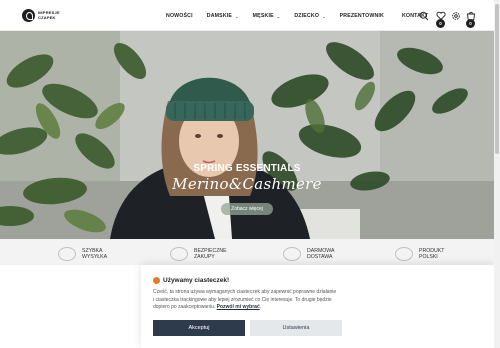  I want to click on wishlist-count-badge: 0, so click(440, 23).